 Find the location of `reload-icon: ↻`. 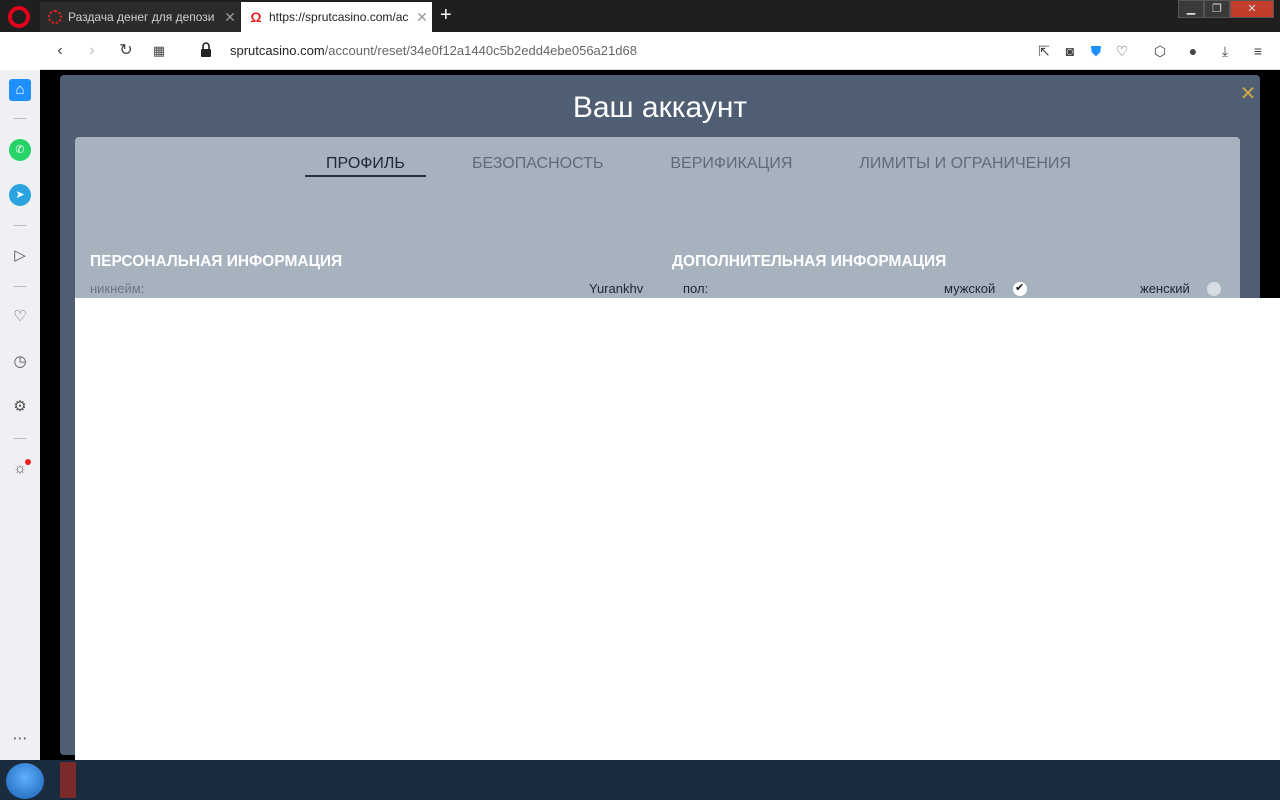

reload-icon: ↻ is located at coordinates (126, 51).